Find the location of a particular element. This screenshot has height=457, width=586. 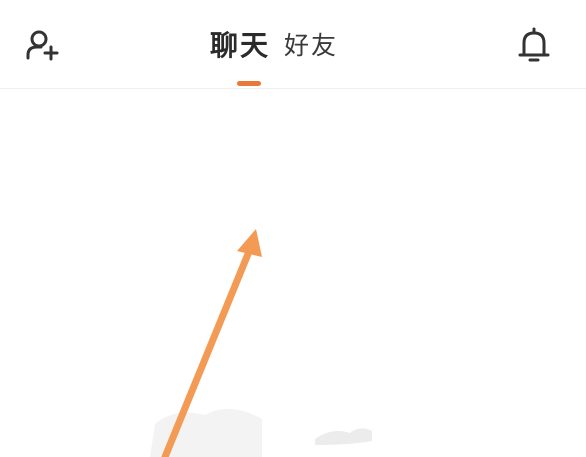

tab-bar: 聊天 好友 is located at coordinates (274, 46).